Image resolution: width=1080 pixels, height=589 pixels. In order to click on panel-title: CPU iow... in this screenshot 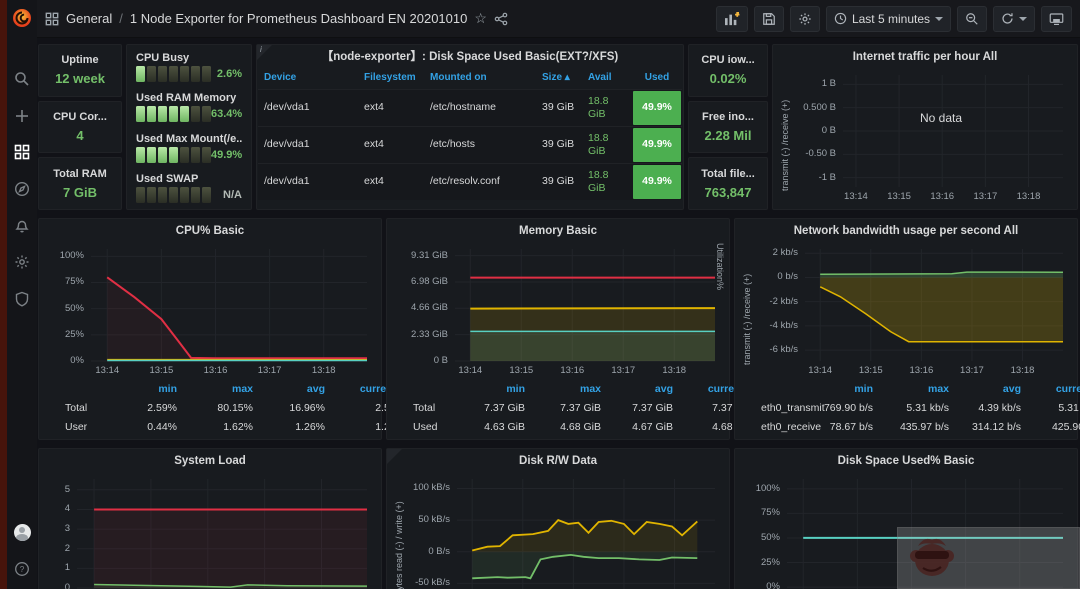, I will do `click(727, 60)`.